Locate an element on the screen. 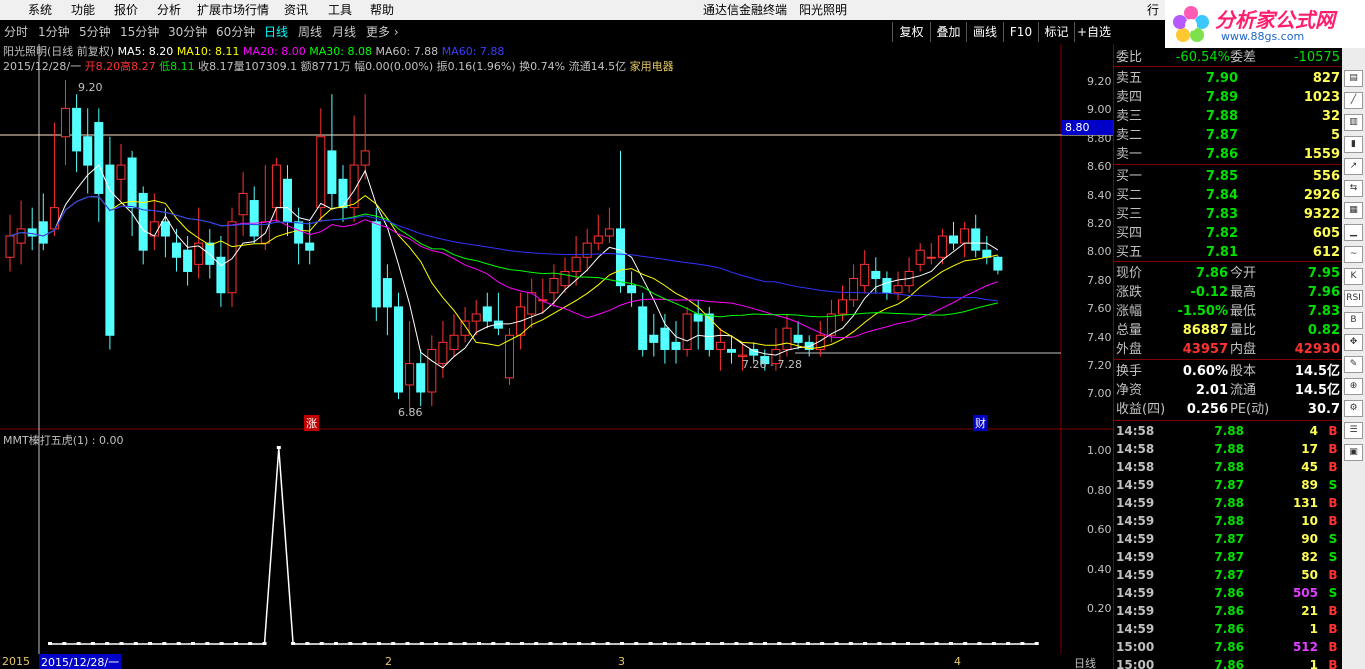  bid-row: 买四 7.82 605 is located at coordinates (1228, 233).